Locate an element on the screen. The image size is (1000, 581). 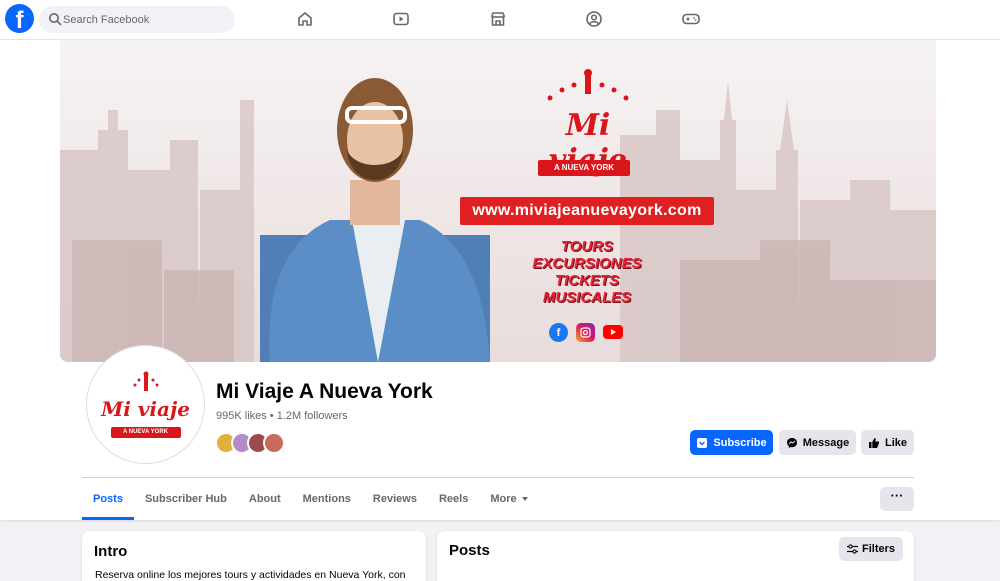
page-stats: 995K likes • 1.2M followers is located at coordinates (282, 416).